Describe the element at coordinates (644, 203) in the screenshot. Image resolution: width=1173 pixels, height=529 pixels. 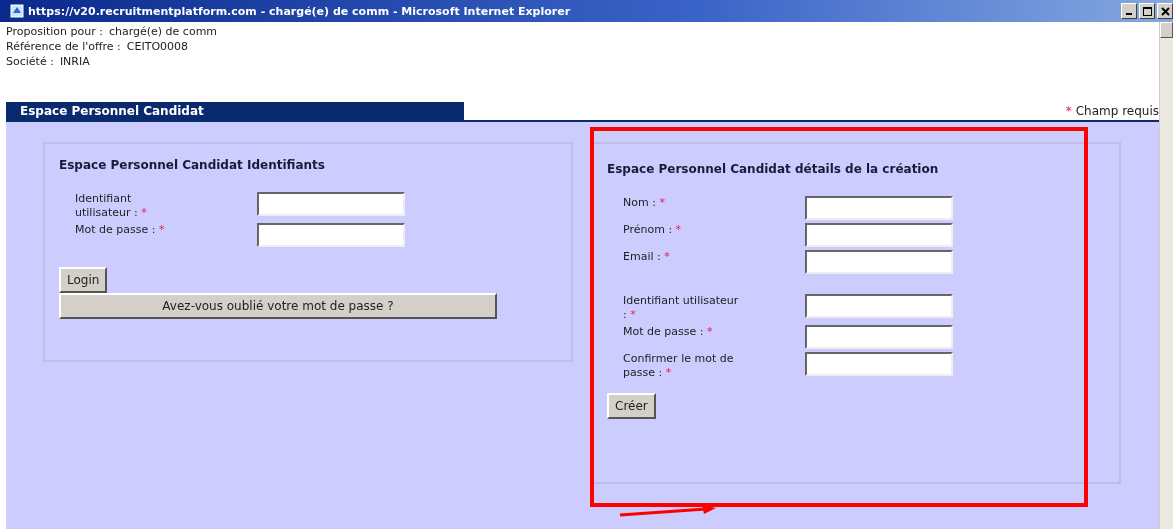
I see `field-label: Nom : *` at that location.